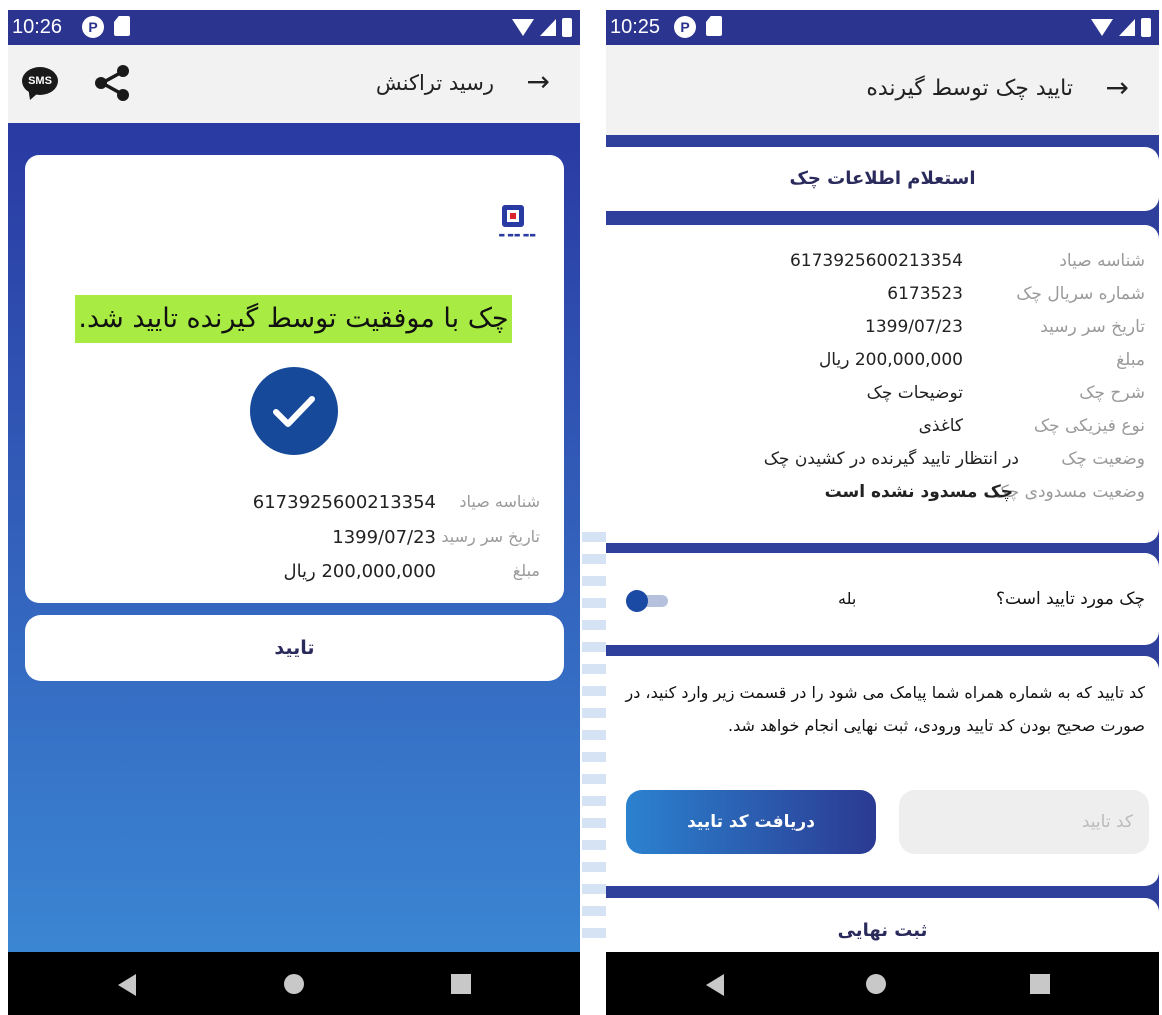 The height and width of the screenshot is (1015, 1162). I want to click on inquiry-button: استعلام اطلاعات چک, so click(882, 179).